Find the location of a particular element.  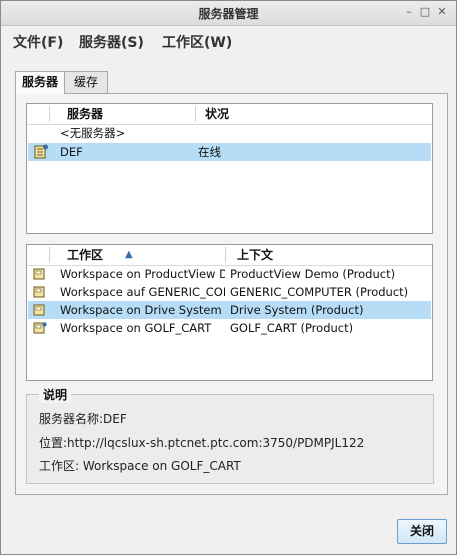

tab-cache: 缓存 is located at coordinates (86, 82).